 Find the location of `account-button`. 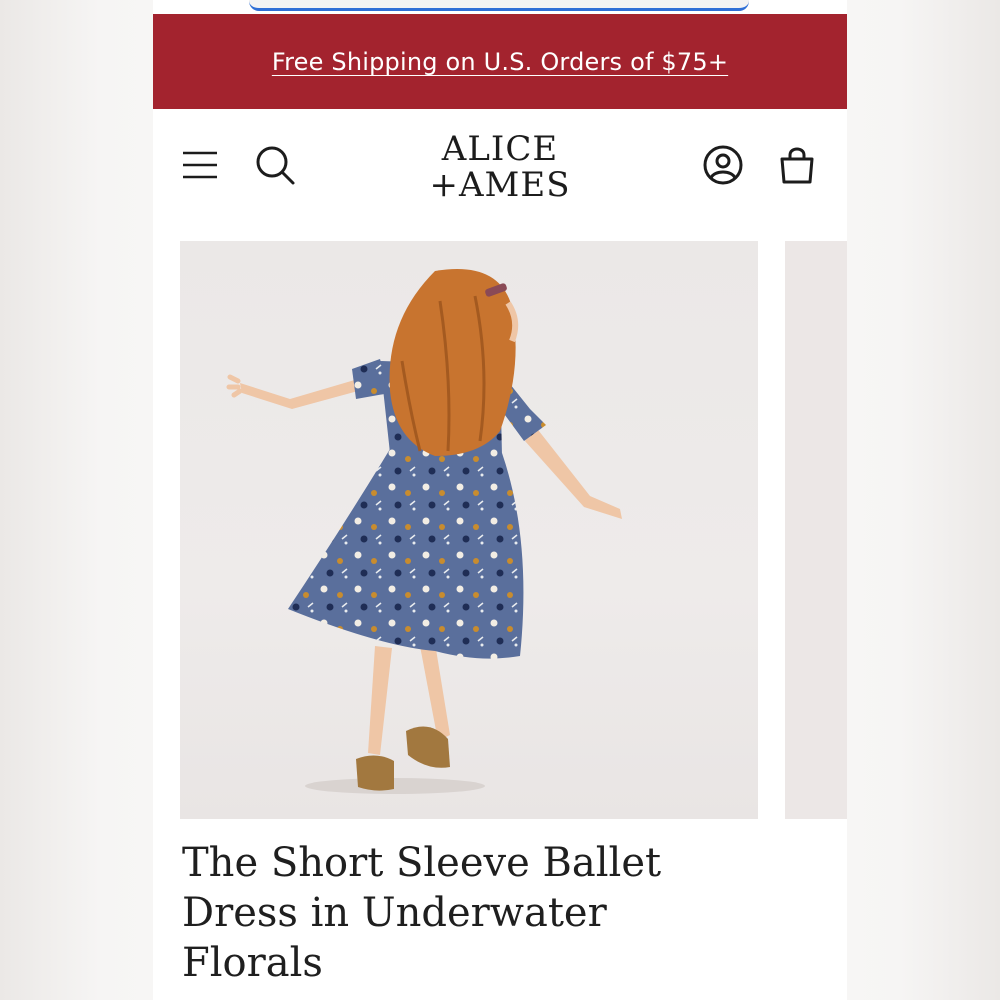

account-button is located at coordinates (723, 165).